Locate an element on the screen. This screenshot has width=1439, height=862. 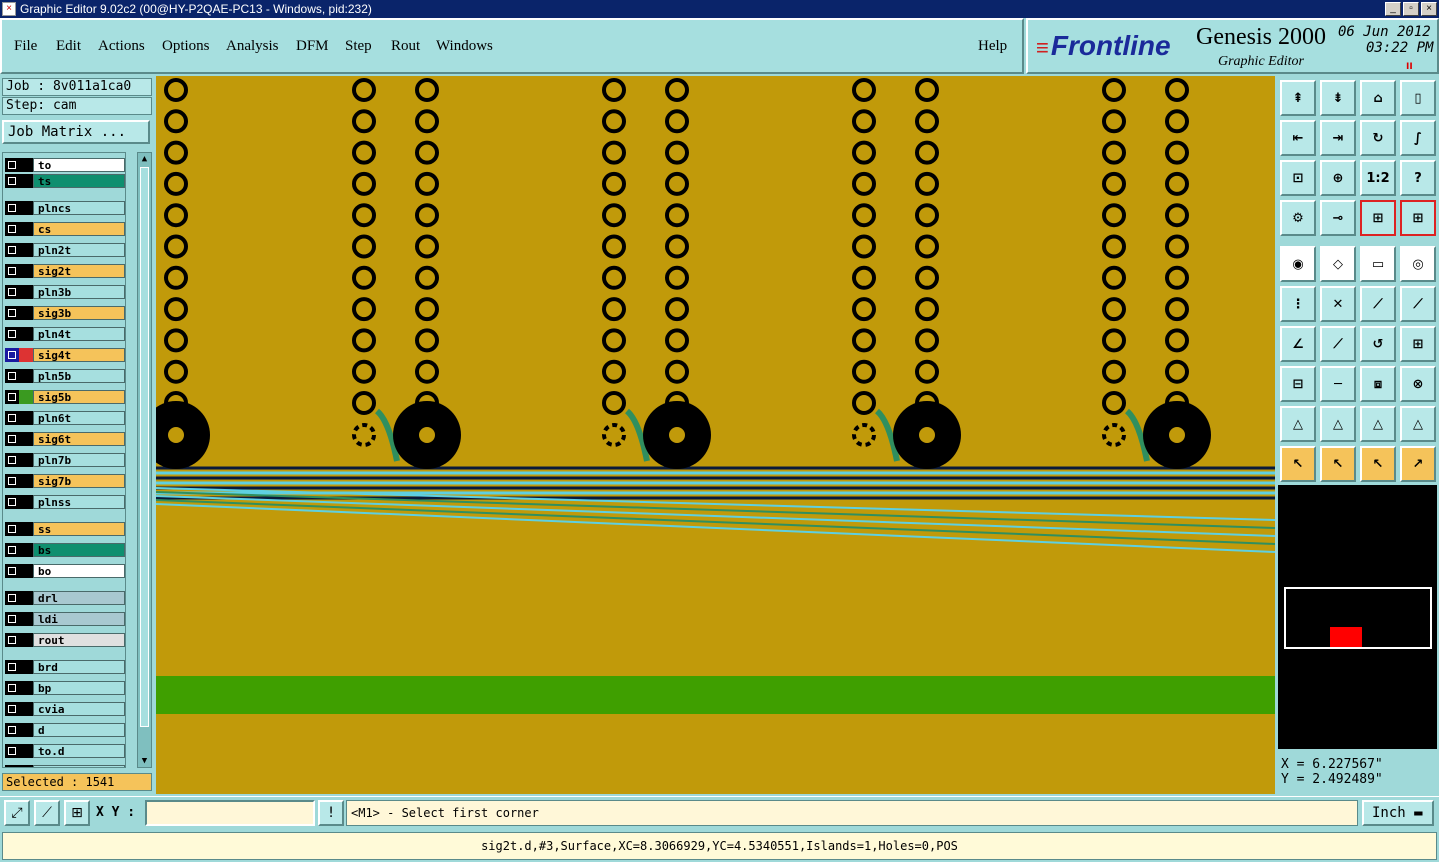
layer-name: plnss is located at coordinates (79, 501).